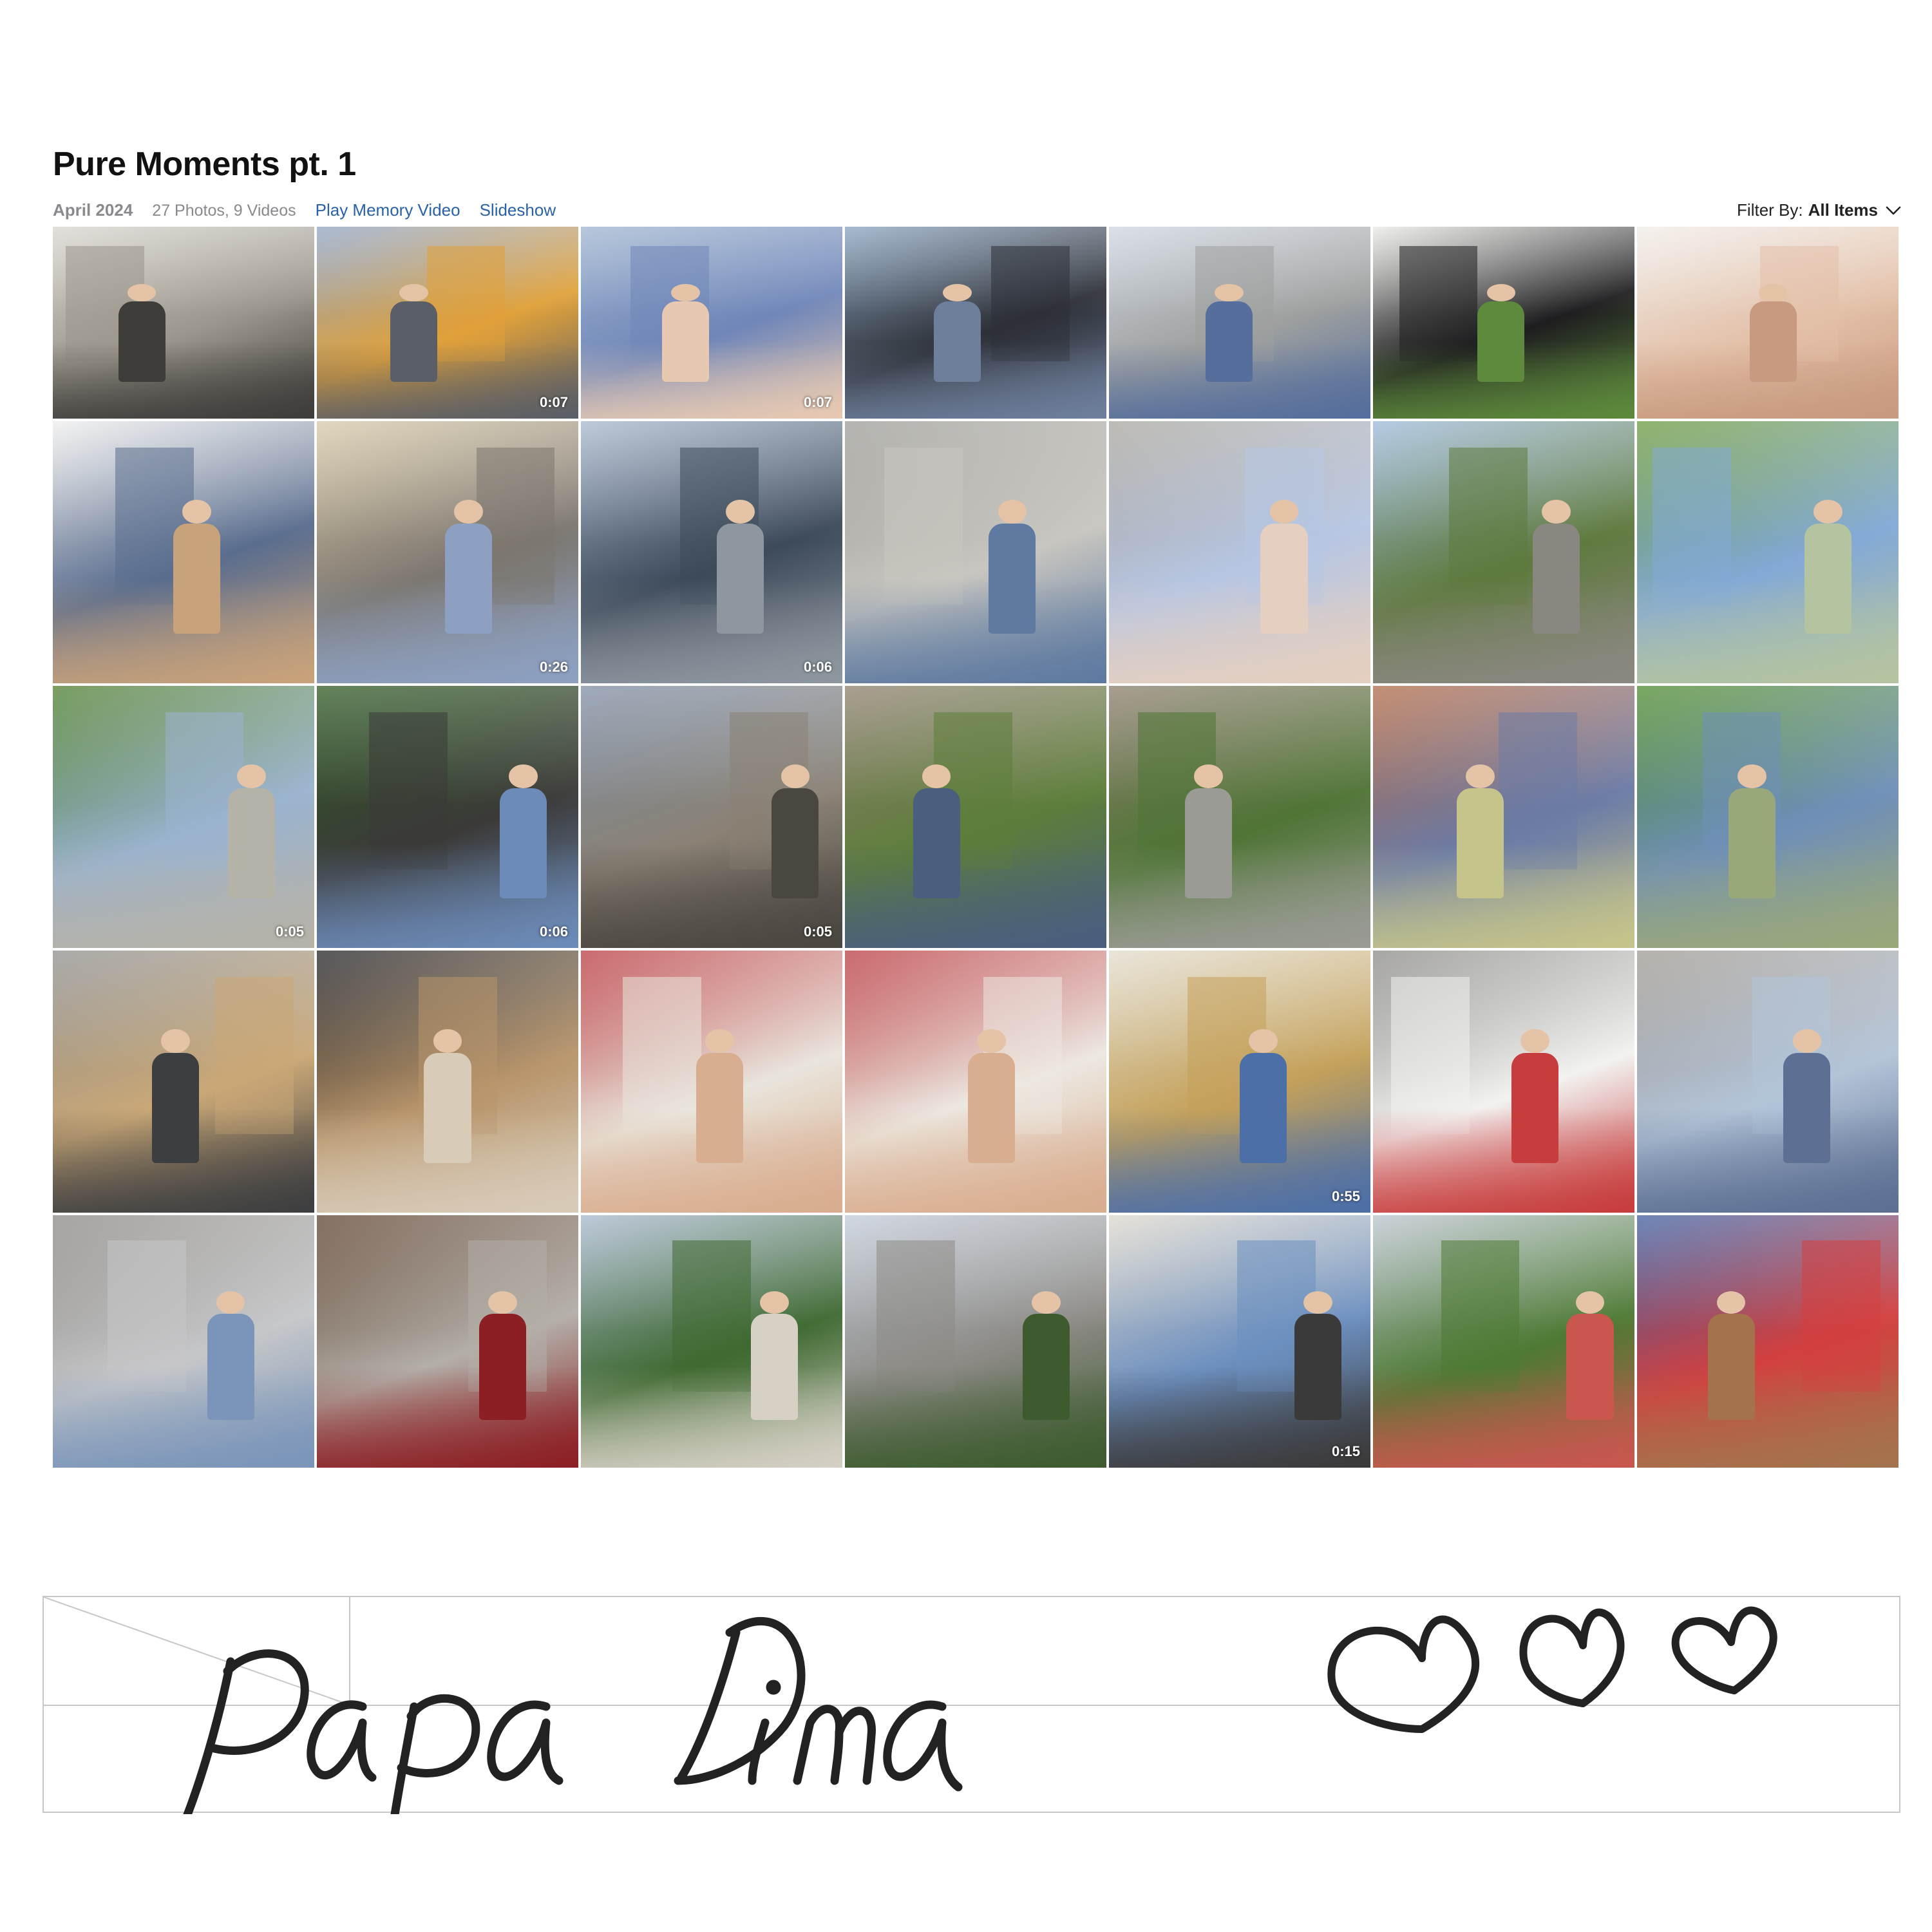 This screenshot has height=1932, width=1932. Describe the element at coordinates (980, 1710) in the screenshot. I see `handwritten-signature` at that location.